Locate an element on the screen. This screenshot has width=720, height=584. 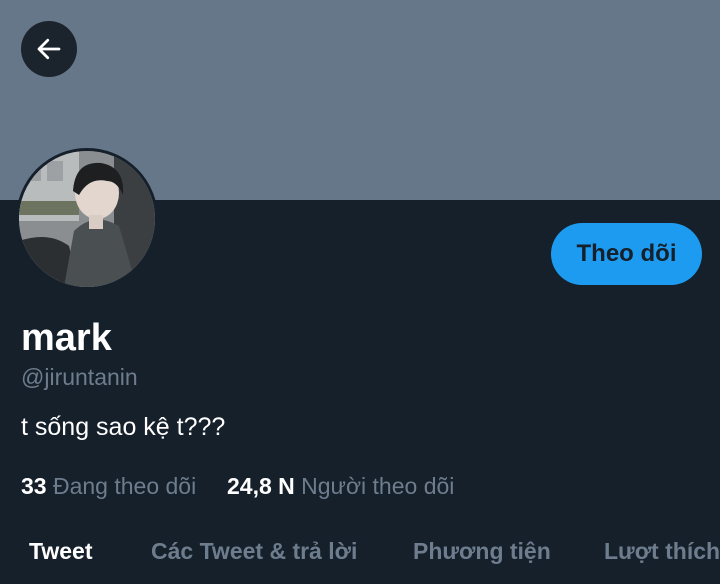
following-count: 33 is located at coordinates (34, 486).